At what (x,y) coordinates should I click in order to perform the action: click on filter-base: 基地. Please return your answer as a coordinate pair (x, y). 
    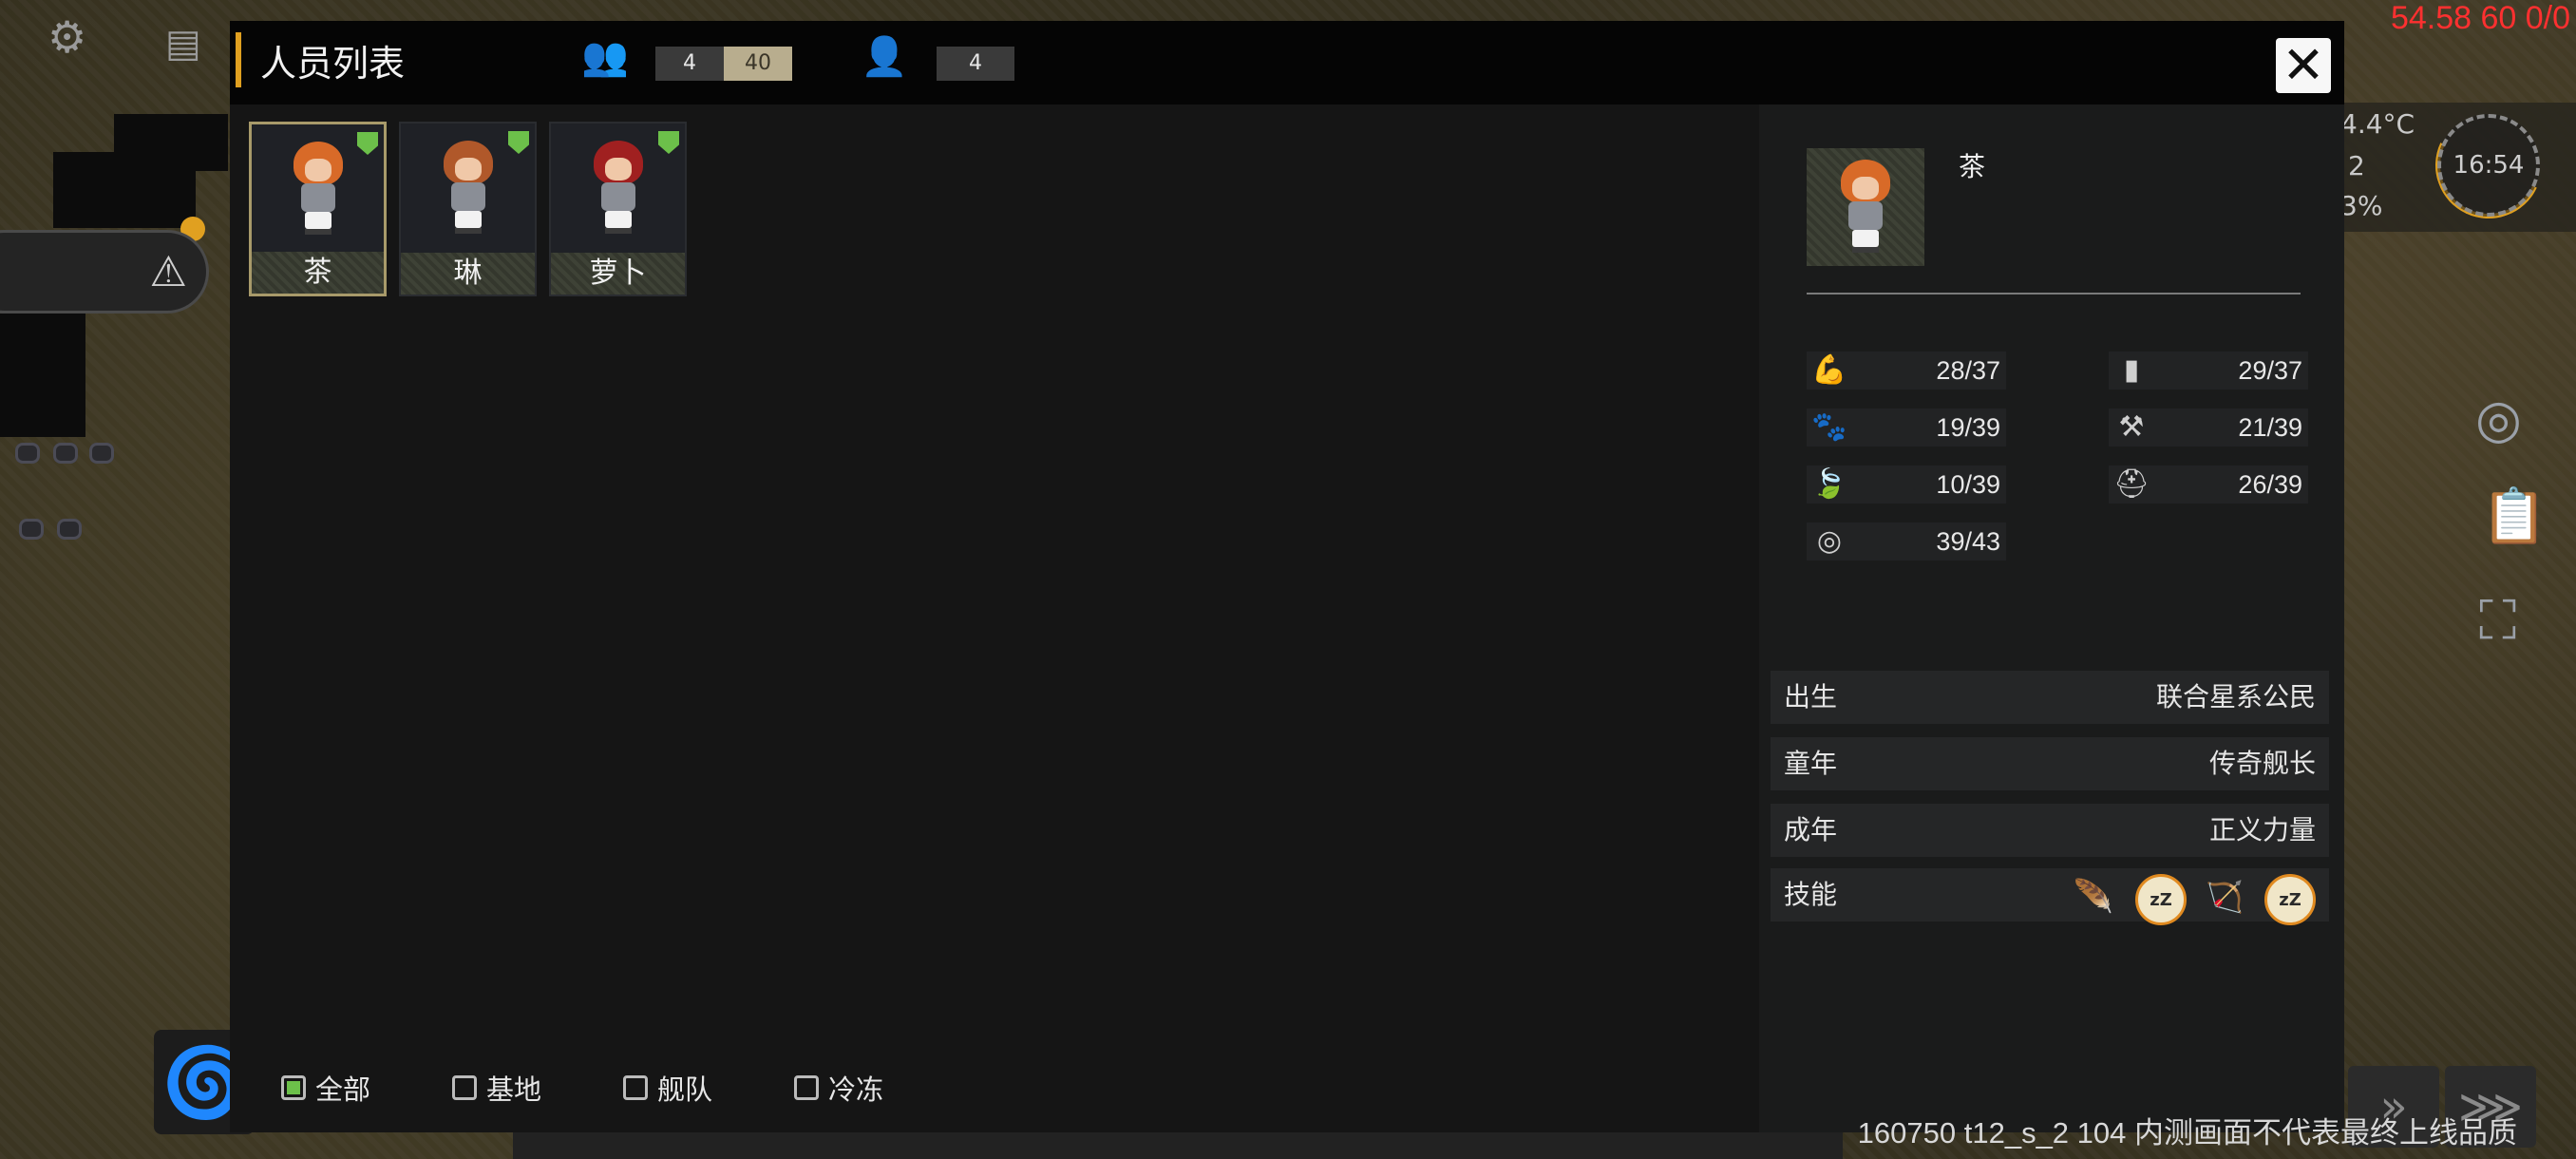
    Looking at the image, I should click on (496, 1088).